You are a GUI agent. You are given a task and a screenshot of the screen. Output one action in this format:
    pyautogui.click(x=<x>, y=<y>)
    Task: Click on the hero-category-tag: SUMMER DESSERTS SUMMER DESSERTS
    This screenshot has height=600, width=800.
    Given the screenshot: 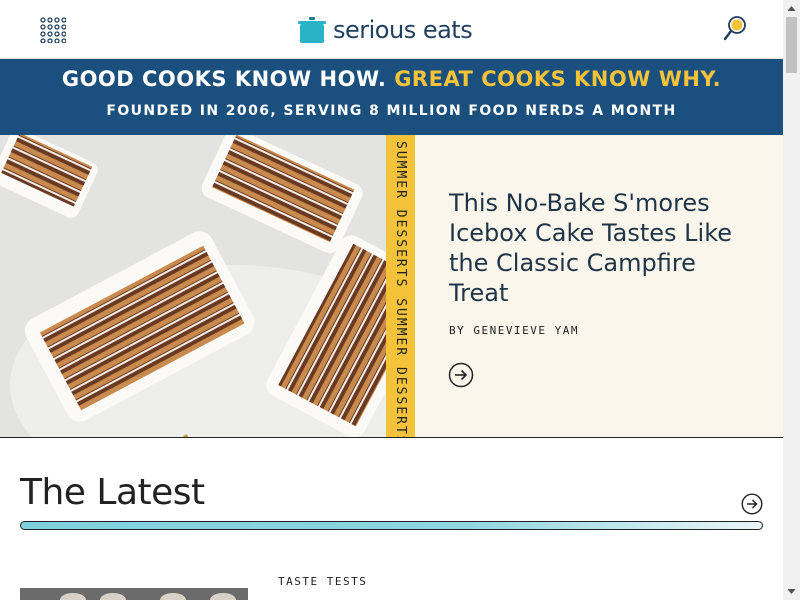 What is the action you would take?
    pyautogui.click(x=400, y=286)
    